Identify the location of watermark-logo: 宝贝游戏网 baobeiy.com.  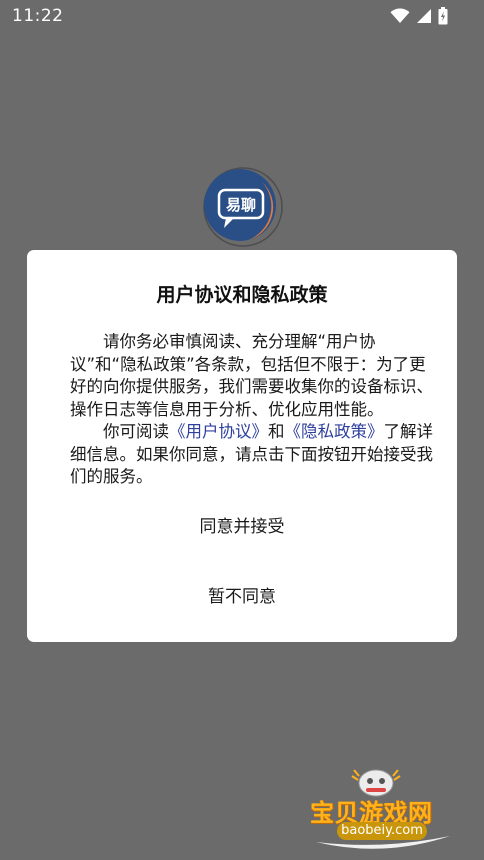
(383, 810).